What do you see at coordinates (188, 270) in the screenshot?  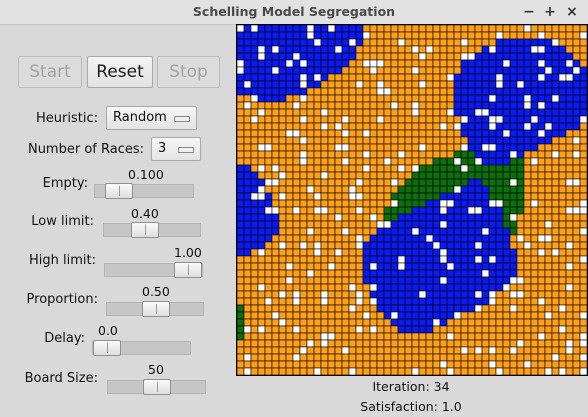 I see `high-limit-slider-thumb` at bounding box center [188, 270].